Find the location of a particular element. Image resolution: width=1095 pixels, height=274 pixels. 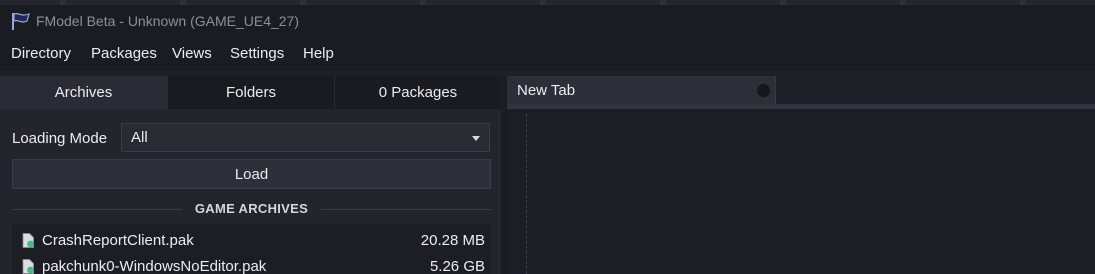

list-item: pakchunk0-WindowsNoEditor.pak 5.26 GB is located at coordinates (251, 264).